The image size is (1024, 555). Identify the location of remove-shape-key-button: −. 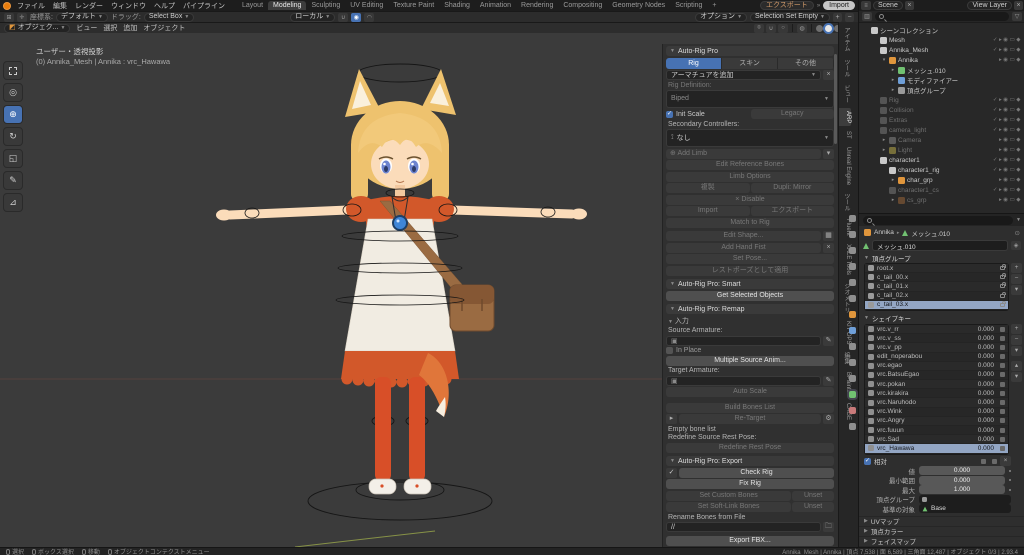
(1016, 339).